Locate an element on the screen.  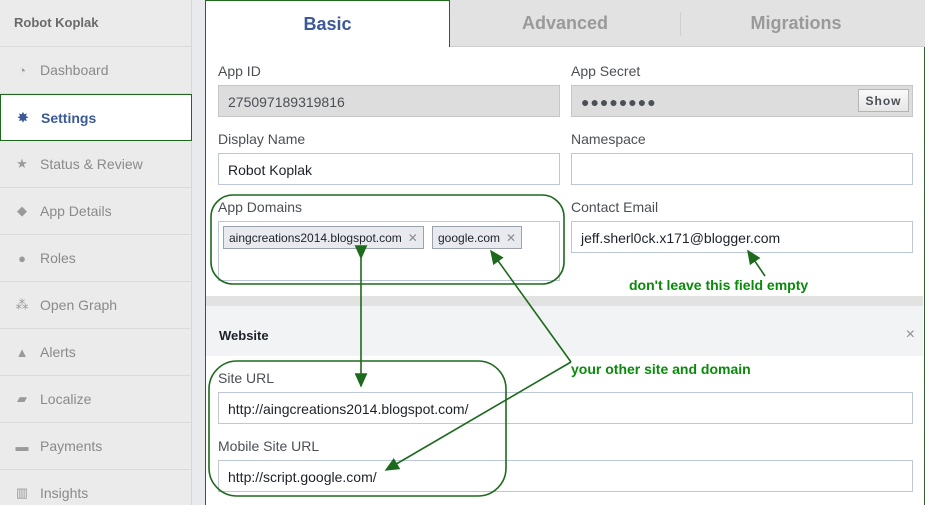
sidebar-item-label: Insights is located at coordinates (64, 493).